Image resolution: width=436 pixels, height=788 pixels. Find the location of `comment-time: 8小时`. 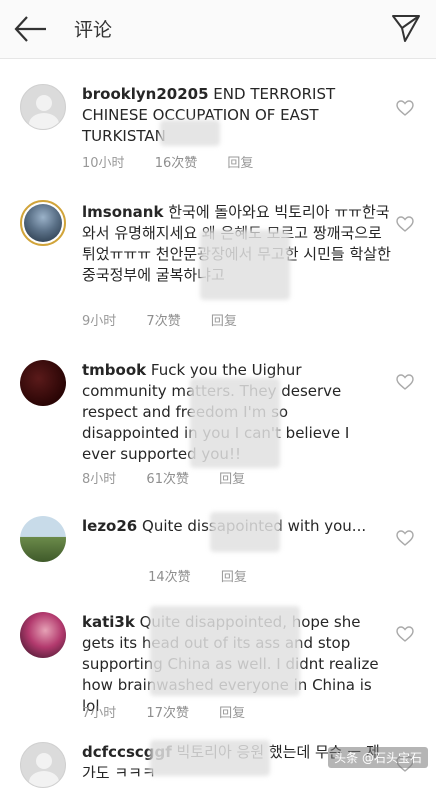

comment-time: 8小时 is located at coordinates (99, 479).